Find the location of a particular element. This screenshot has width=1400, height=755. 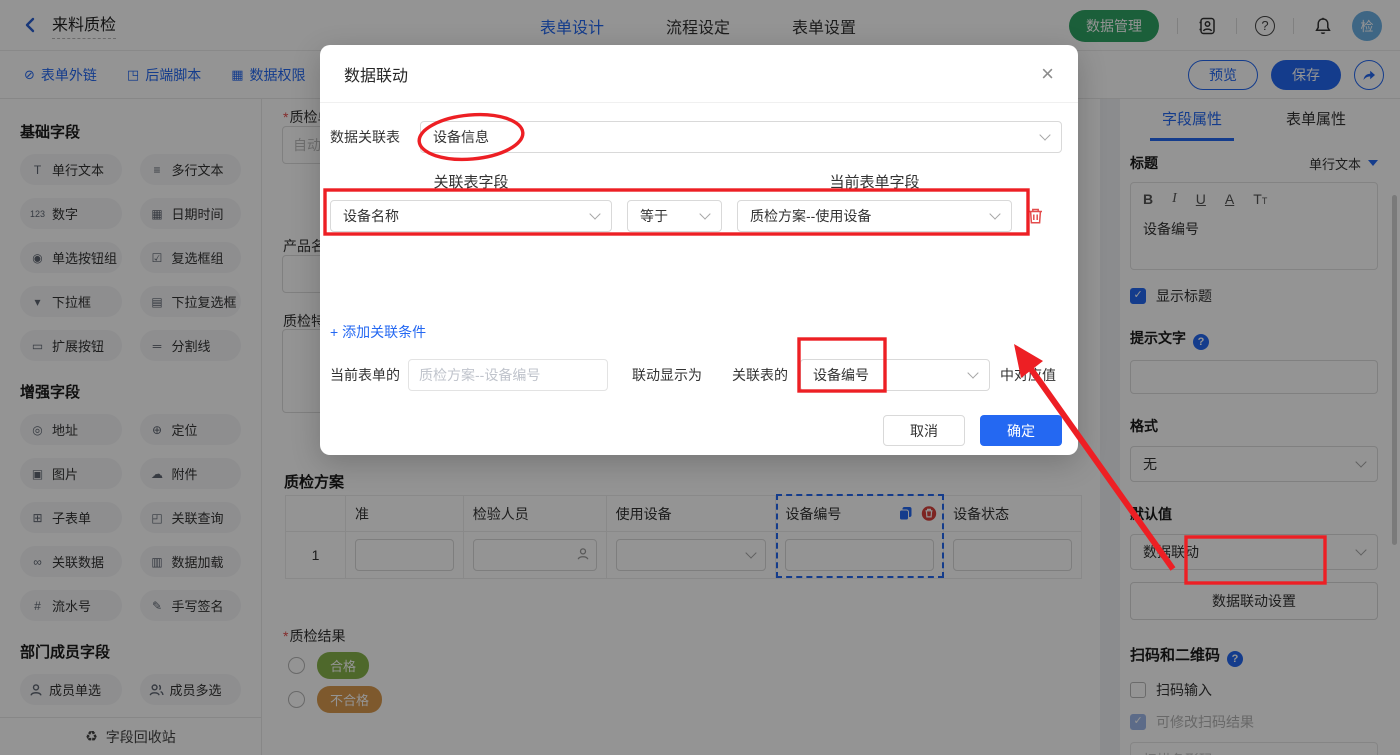

add-condition-link: + 添加关联条件 is located at coordinates (696, 332).